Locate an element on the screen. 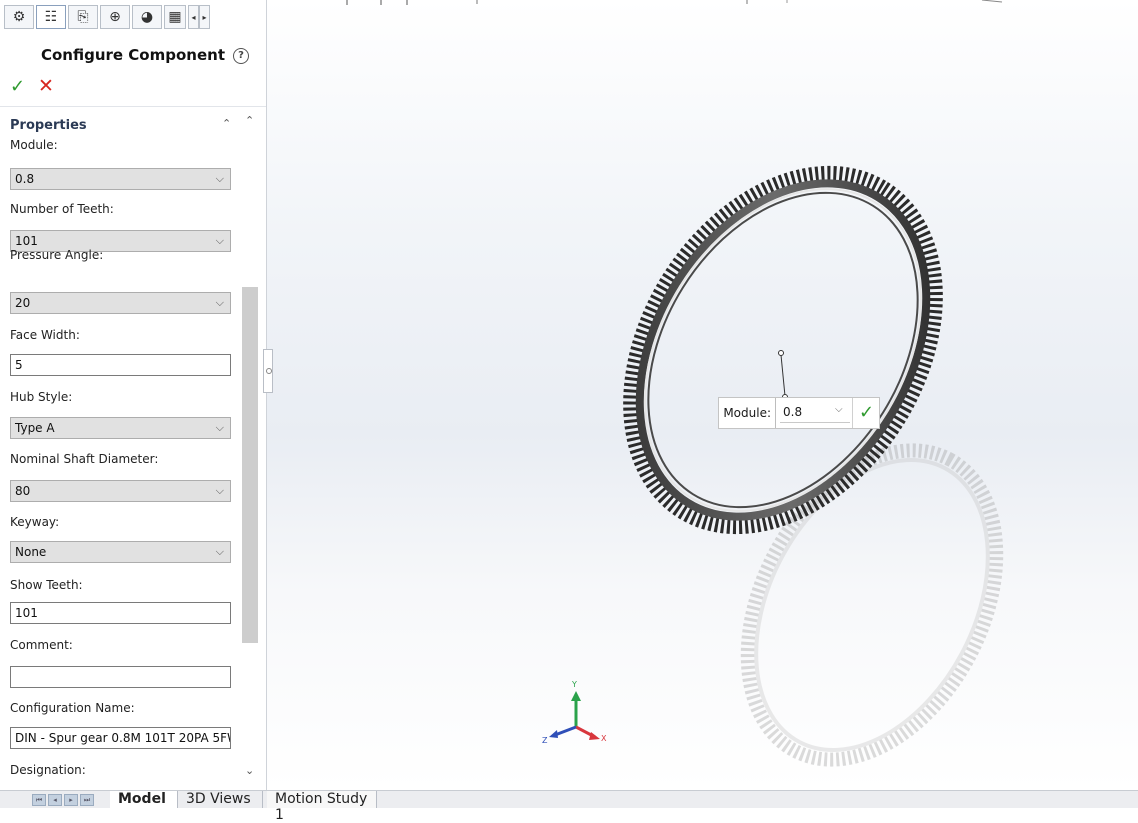  axis-x-label: X is located at coordinates (604, 738).